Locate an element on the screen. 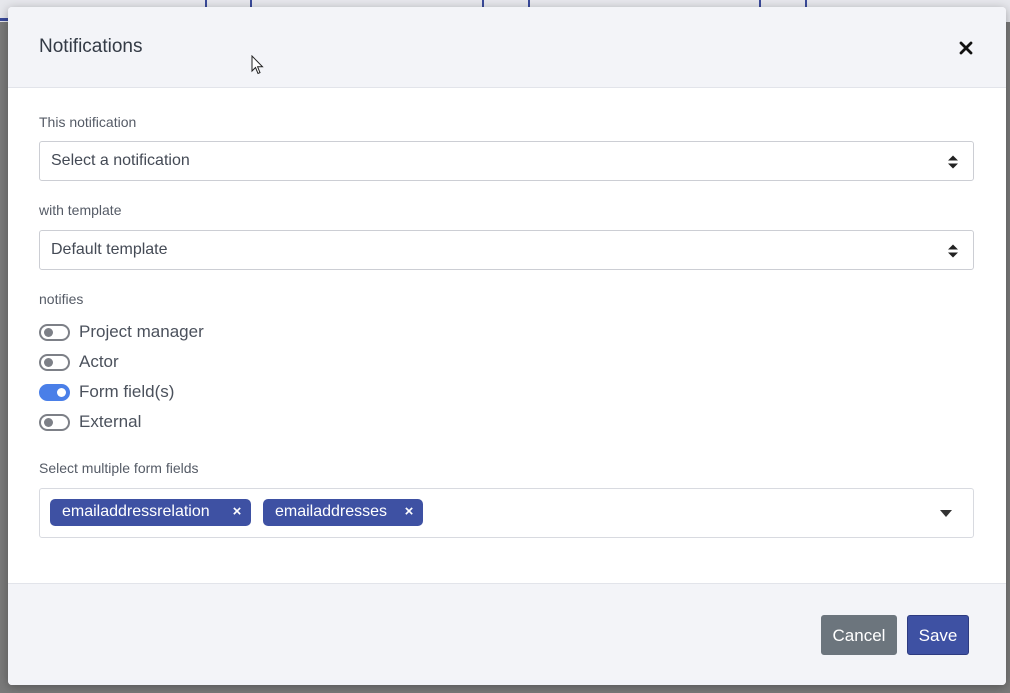 This screenshot has height=693, width=1010. tag-label: emailaddressrelation is located at coordinates (136, 511).